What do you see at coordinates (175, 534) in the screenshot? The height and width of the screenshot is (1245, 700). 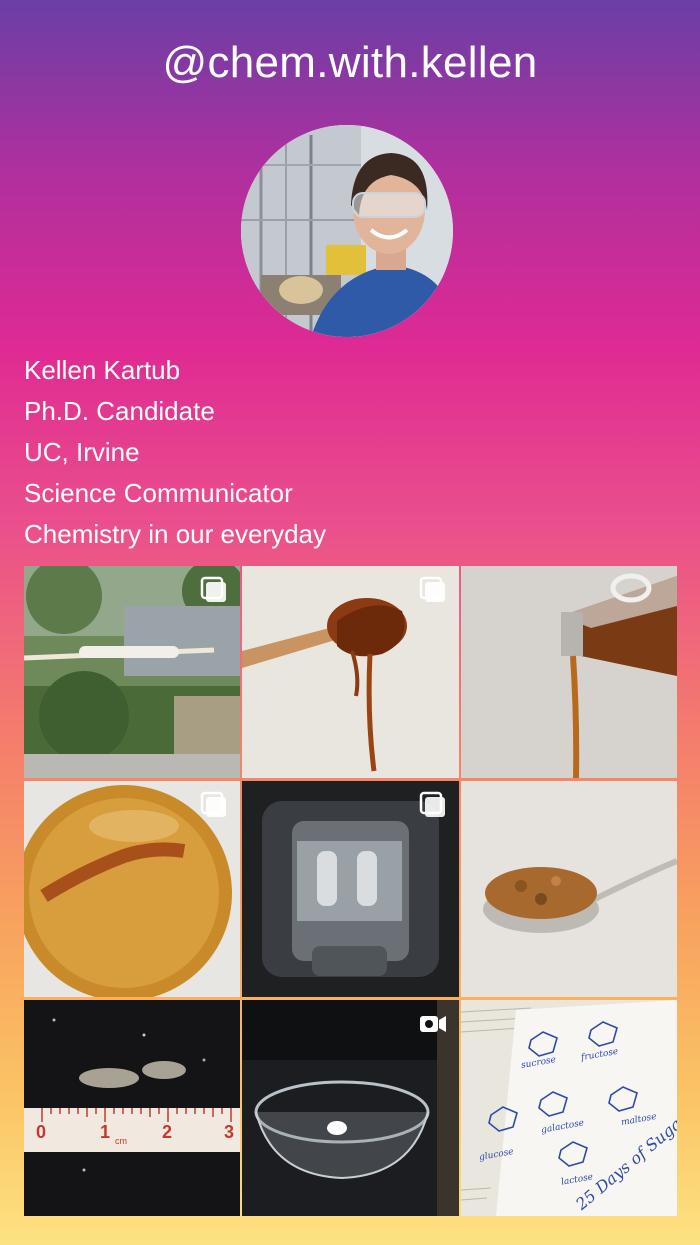 I see `bio-tagline: Chemistry in our everyday` at bounding box center [175, 534].